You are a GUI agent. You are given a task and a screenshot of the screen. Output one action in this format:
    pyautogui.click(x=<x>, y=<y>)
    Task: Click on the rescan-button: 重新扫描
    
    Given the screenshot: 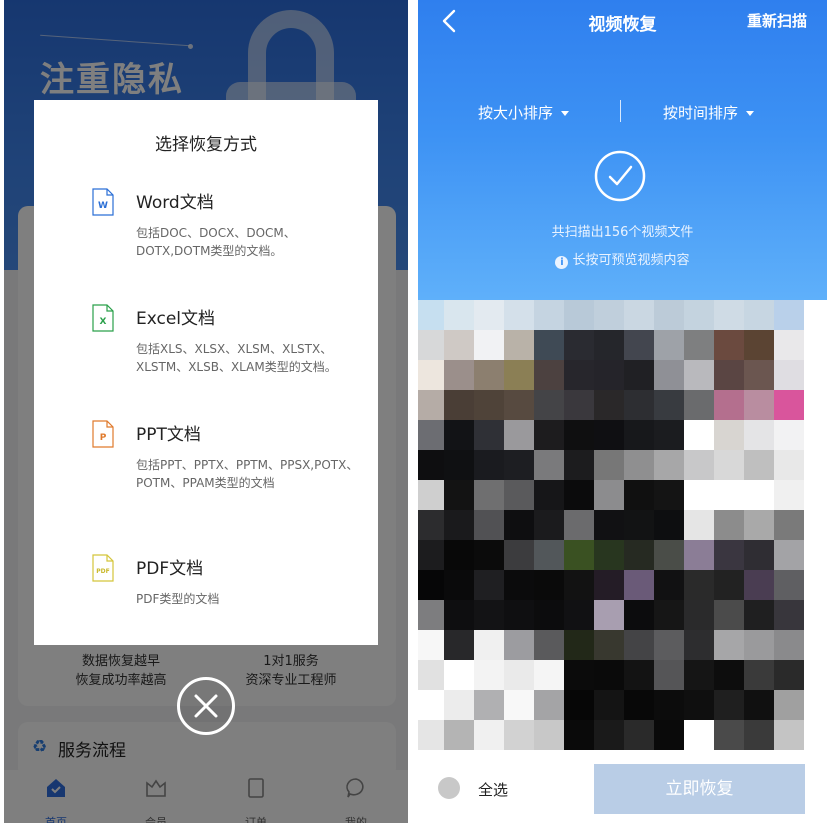 What is the action you would take?
    pyautogui.click(x=777, y=20)
    